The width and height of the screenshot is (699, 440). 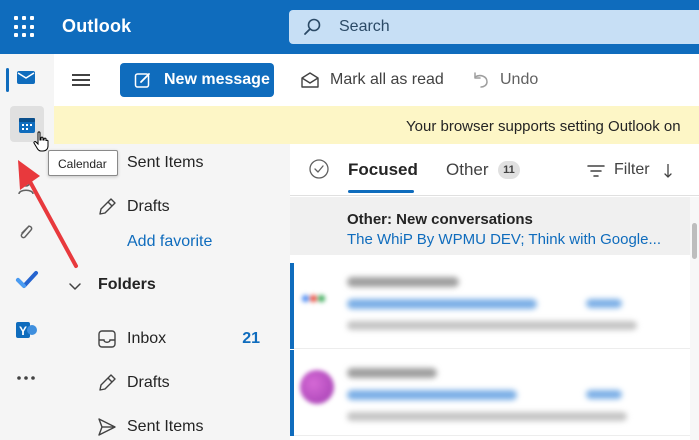 I want to click on app-launcher-icon, so click(x=25, y=27).